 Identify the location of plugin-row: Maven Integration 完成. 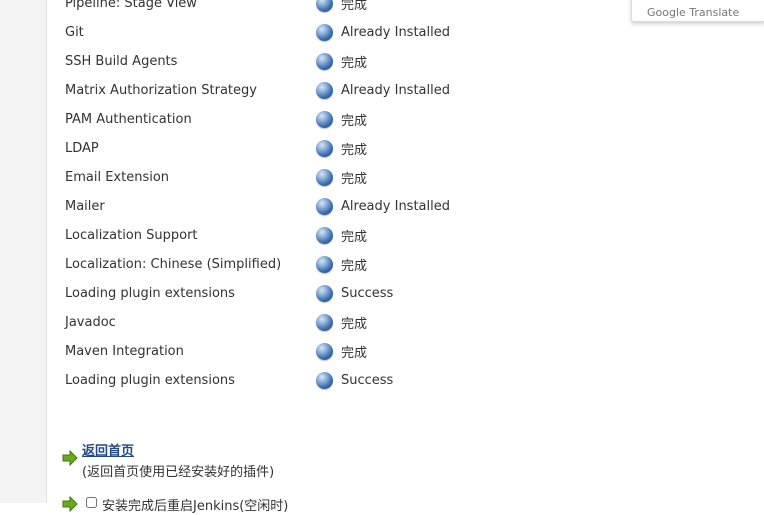
(325, 351).